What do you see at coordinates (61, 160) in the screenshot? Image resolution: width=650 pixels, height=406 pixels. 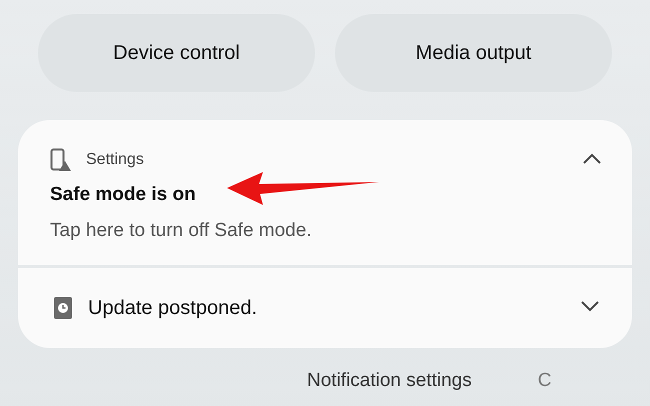 I see `phone-warning-icon` at bounding box center [61, 160].